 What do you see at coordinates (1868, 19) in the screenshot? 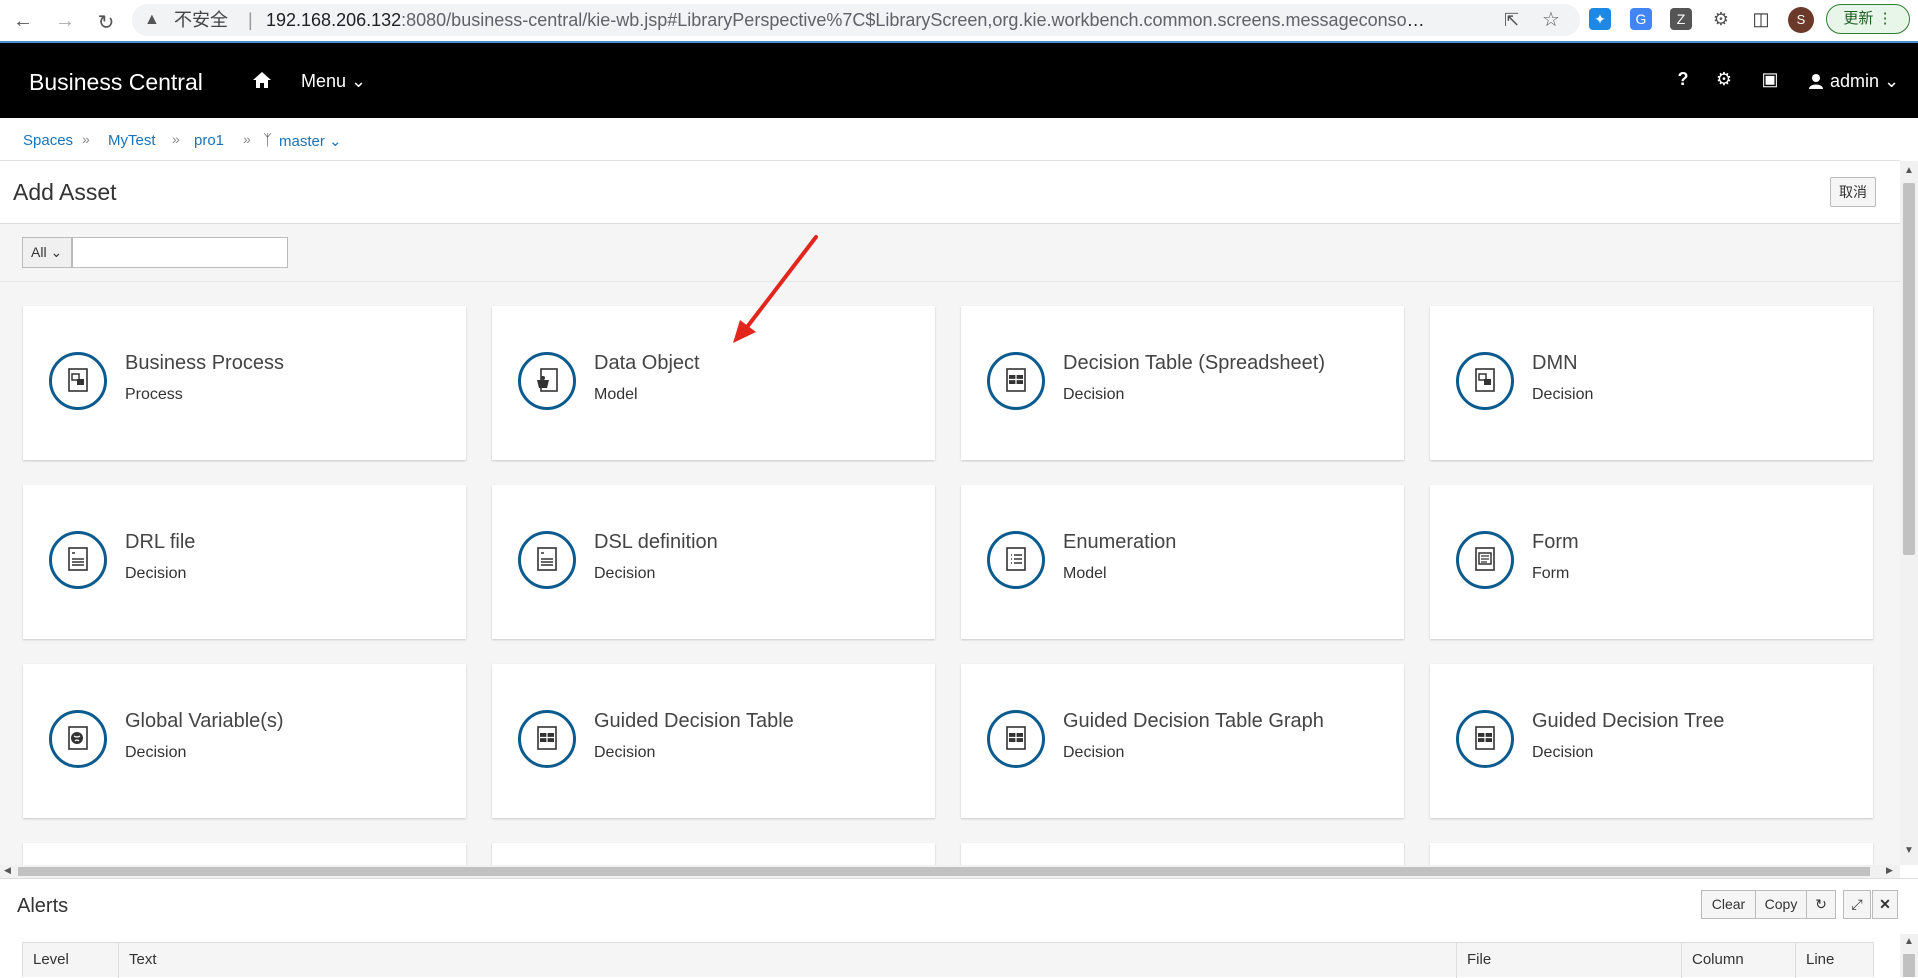
I see `update-button: 更新 ⋮` at bounding box center [1868, 19].